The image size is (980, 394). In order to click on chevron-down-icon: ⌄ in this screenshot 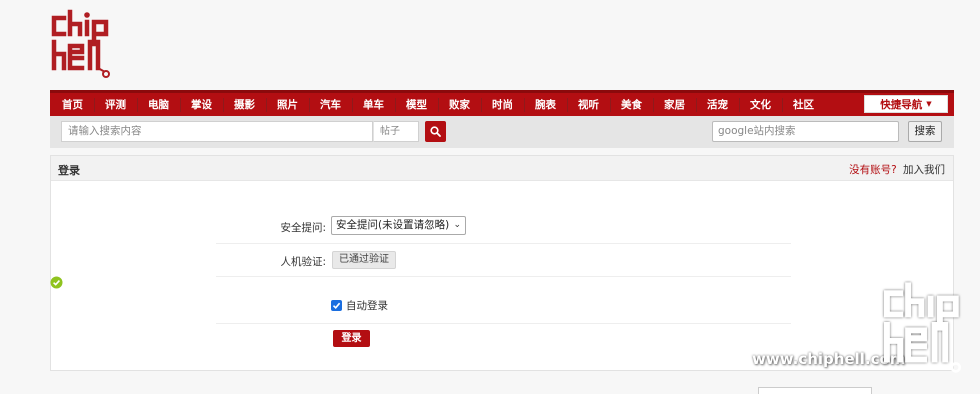, I will do `click(457, 225)`.